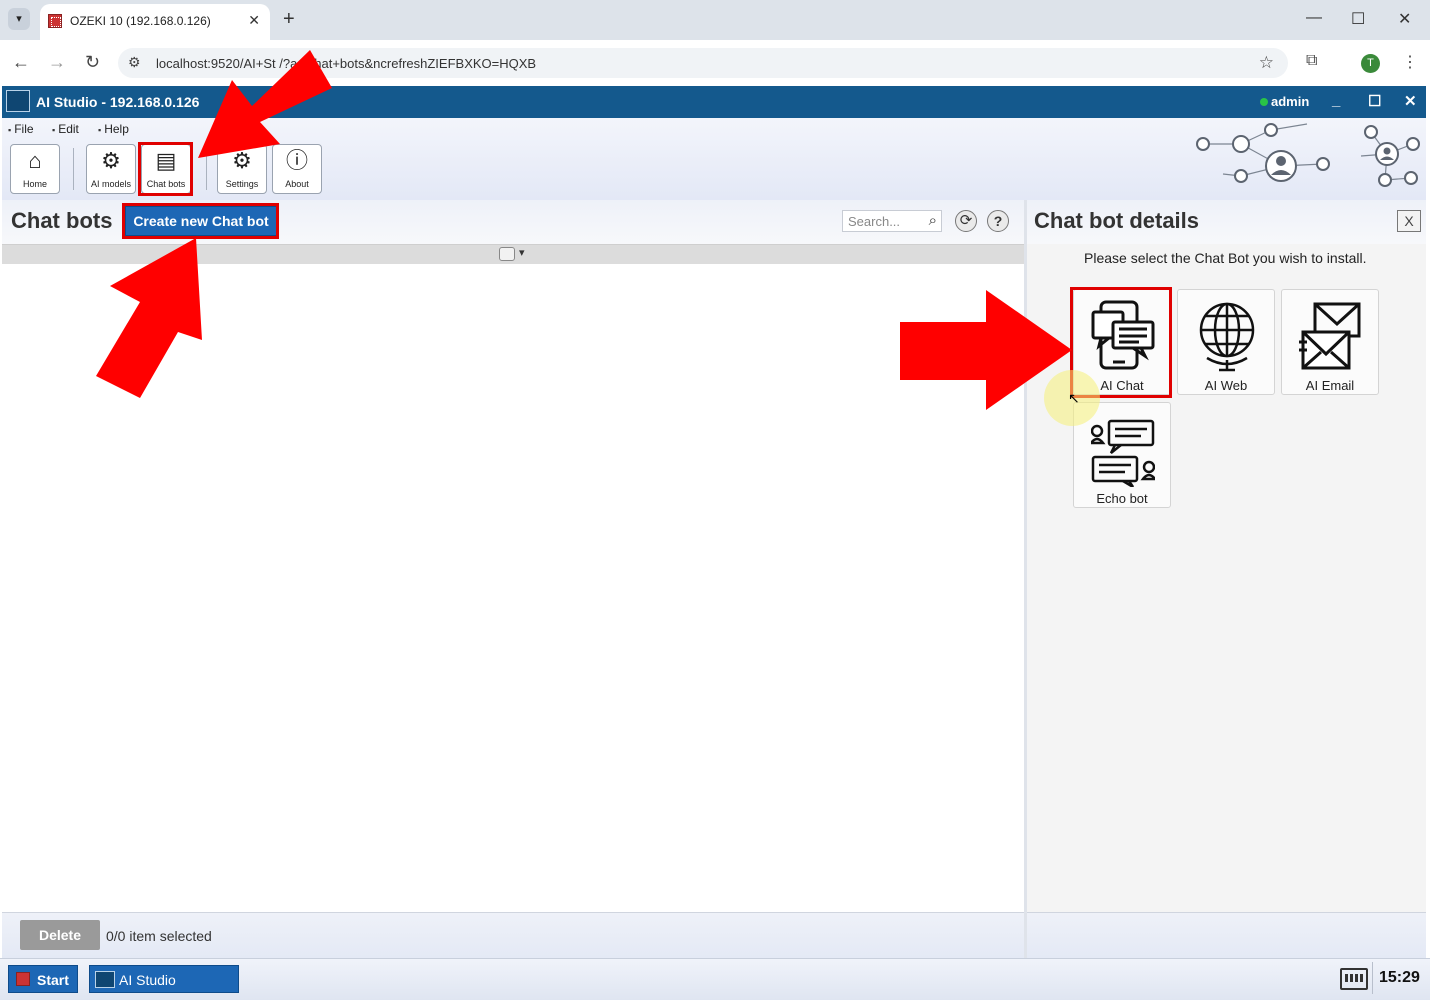 The height and width of the screenshot is (1000, 1430). What do you see at coordinates (1358, 19) in the screenshot?
I see `window-maximize-button: ☐` at bounding box center [1358, 19].